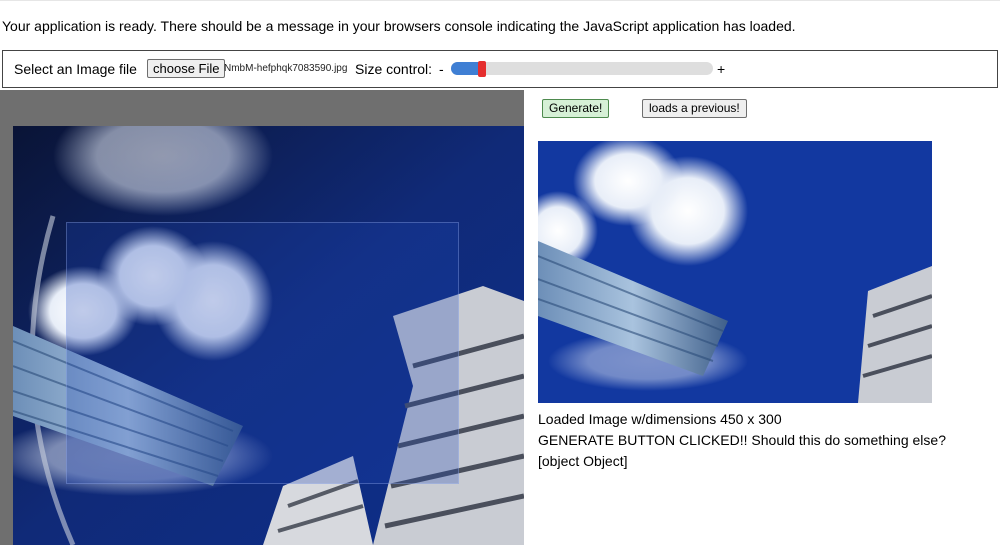  Describe the element at coordinates (482, 69) in the screenshot. I see `size-slider-thumb` at that location.